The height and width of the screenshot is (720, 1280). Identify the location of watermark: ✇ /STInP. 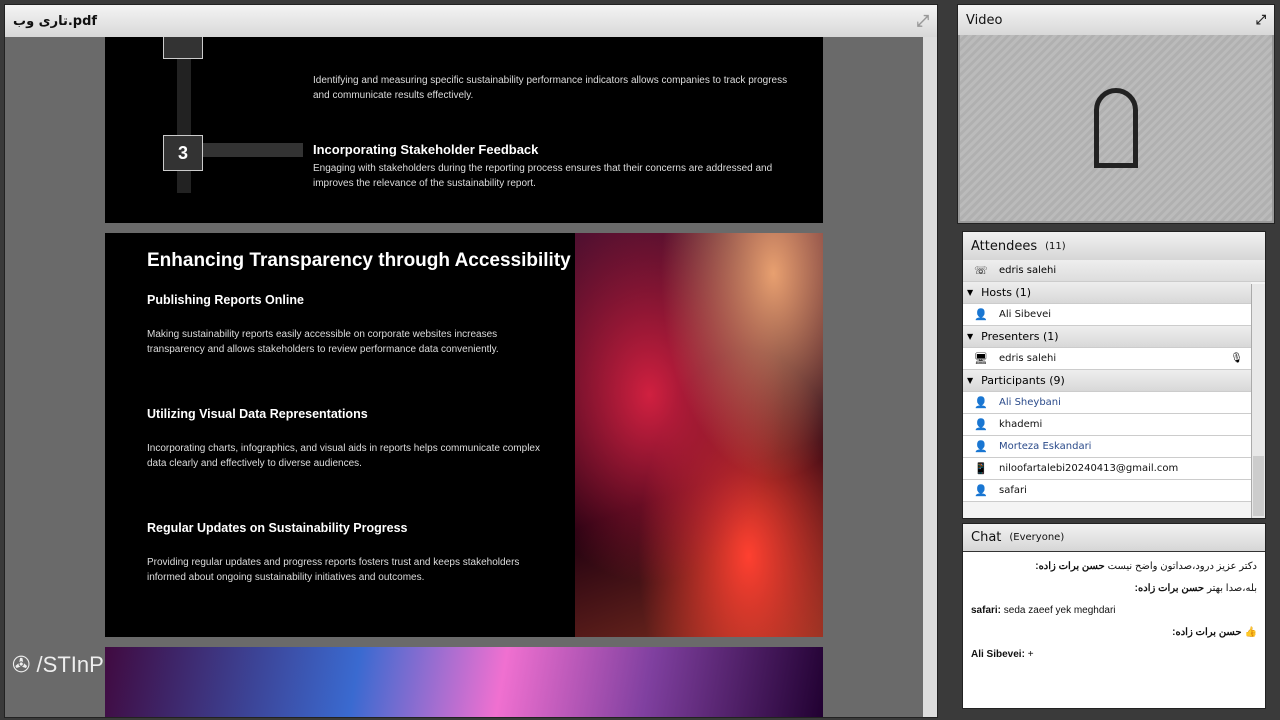
(58, 664).